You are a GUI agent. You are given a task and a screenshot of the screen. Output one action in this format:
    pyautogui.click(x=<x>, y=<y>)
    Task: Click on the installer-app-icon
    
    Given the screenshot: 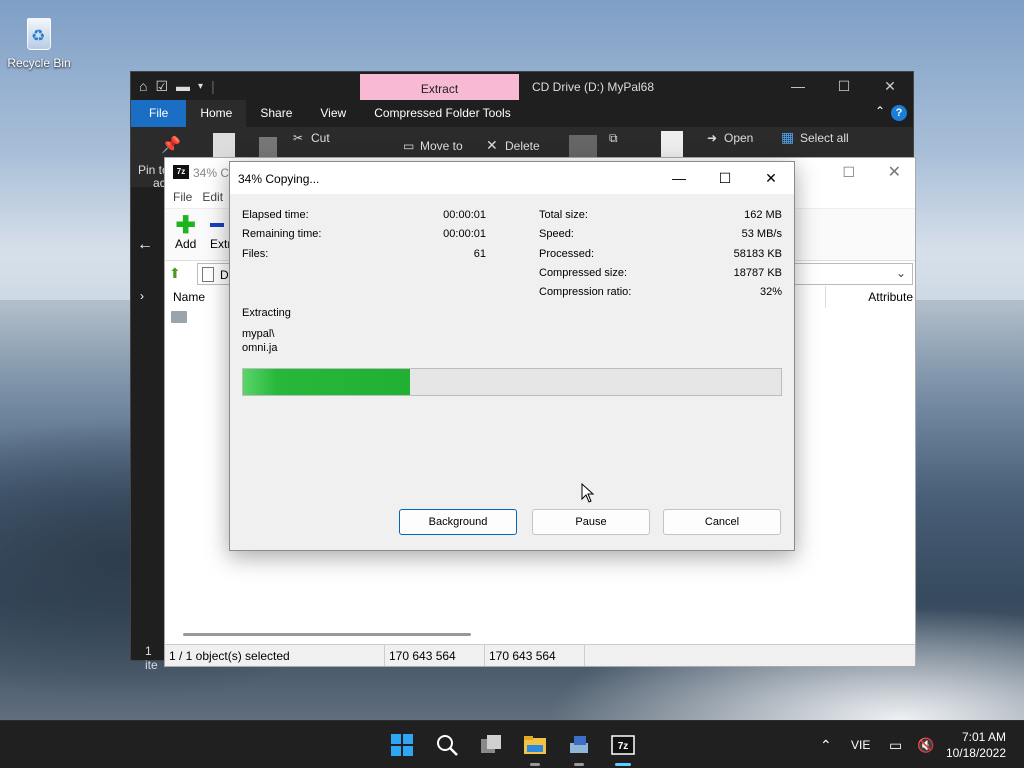 What is the action you would take?
    pyautogui.click(x=579, y=749)
    